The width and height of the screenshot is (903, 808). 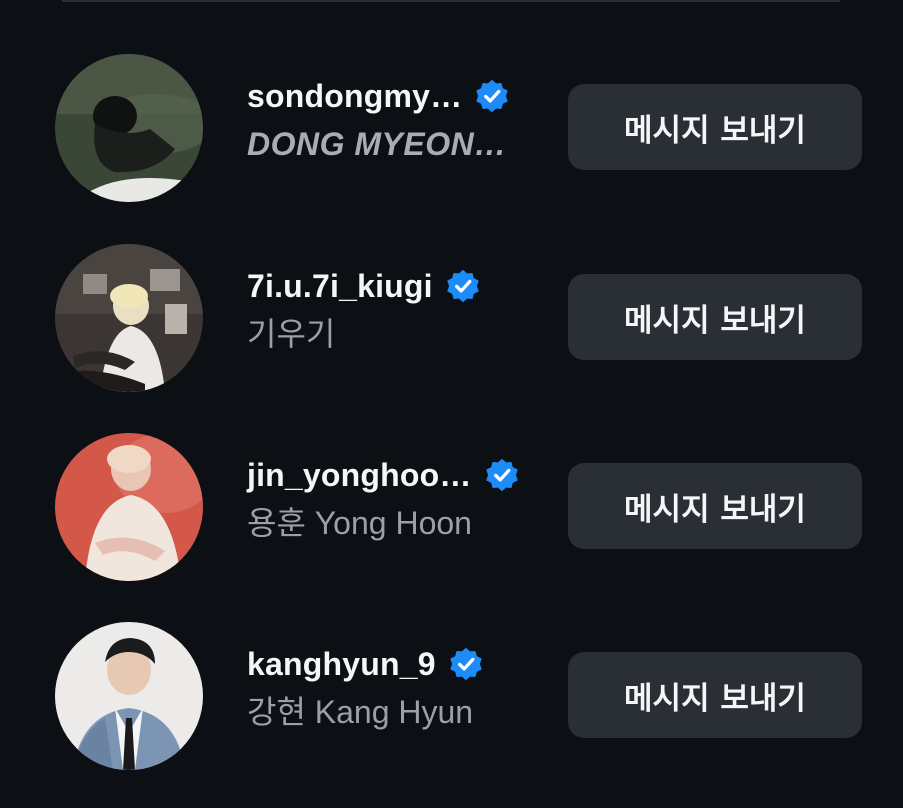 What do you see at coordinates (360, 712) in the screenshot?
I see `full-name: 강현 Kang Hyun` at bounding box center [360, 712].